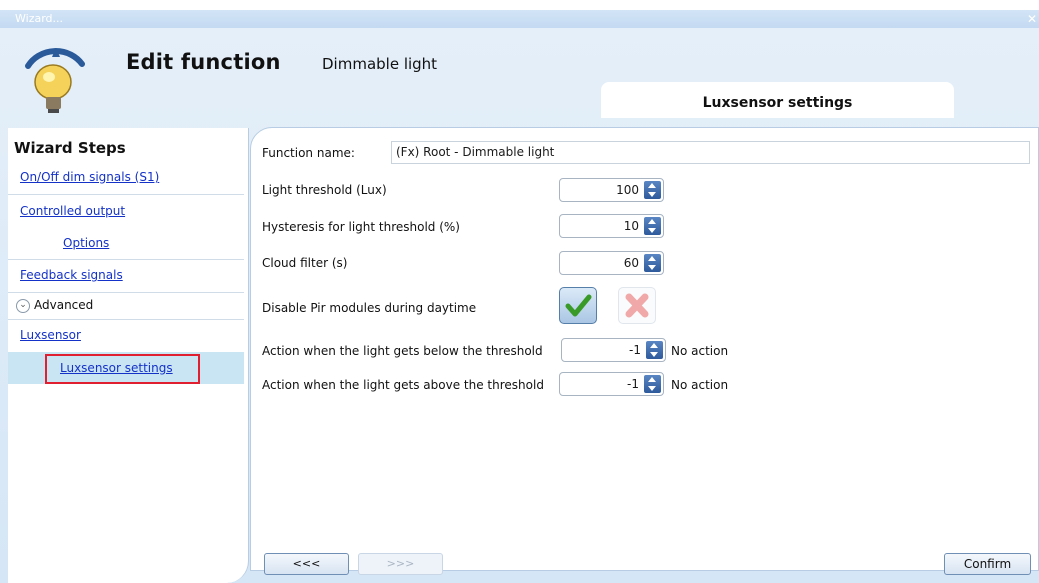 This screenshot has width=1039, height=583. What do you see at coordinates (203, 62) in the screenshot?
I see `page-title: Edit function` at bounding box center [203, 62].